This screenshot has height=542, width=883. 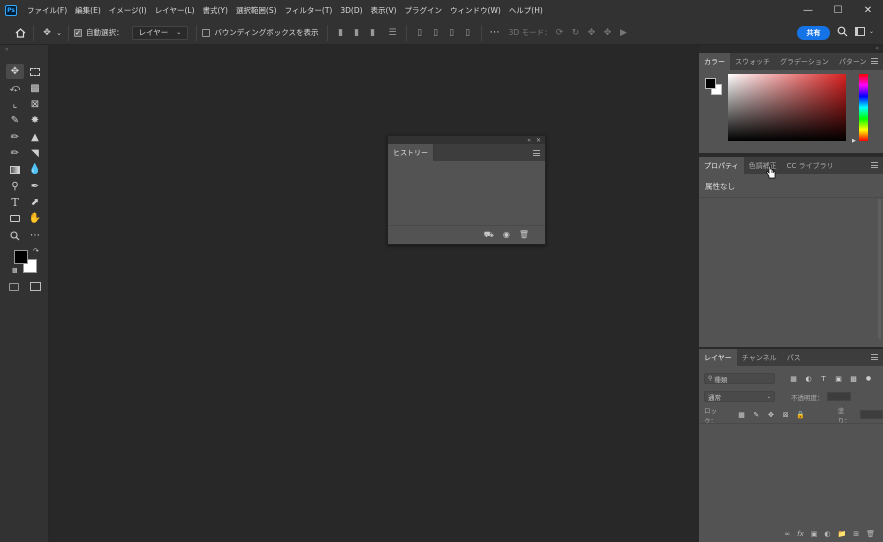 What do you see at coordinates (15, 120) in the screenshot?
I see `eyedropper-tool-icon: ✎` at bounding box center [15, 120].